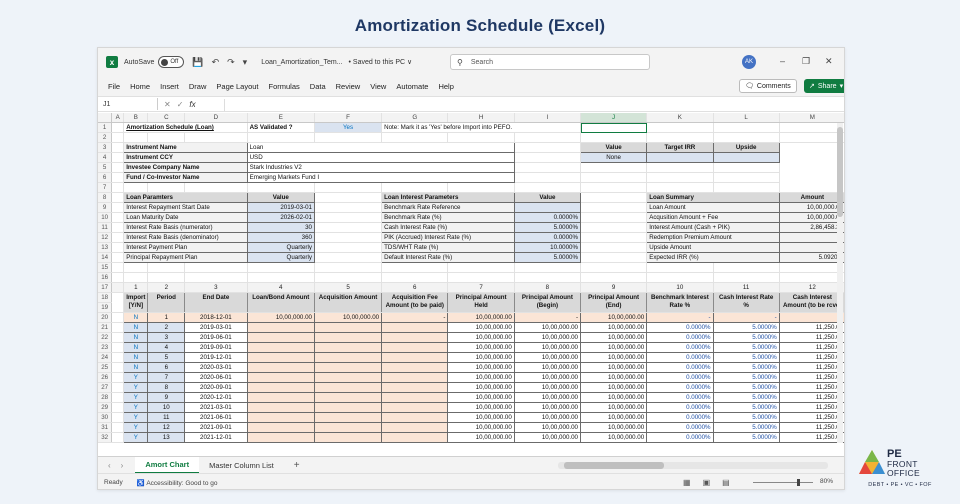 The image size is (960, 504). What do you see at coordinates (380, 177) in the screenshot?
I see `instrument-value: Emerging Markets Fund I` at bounding box center [380, 177].